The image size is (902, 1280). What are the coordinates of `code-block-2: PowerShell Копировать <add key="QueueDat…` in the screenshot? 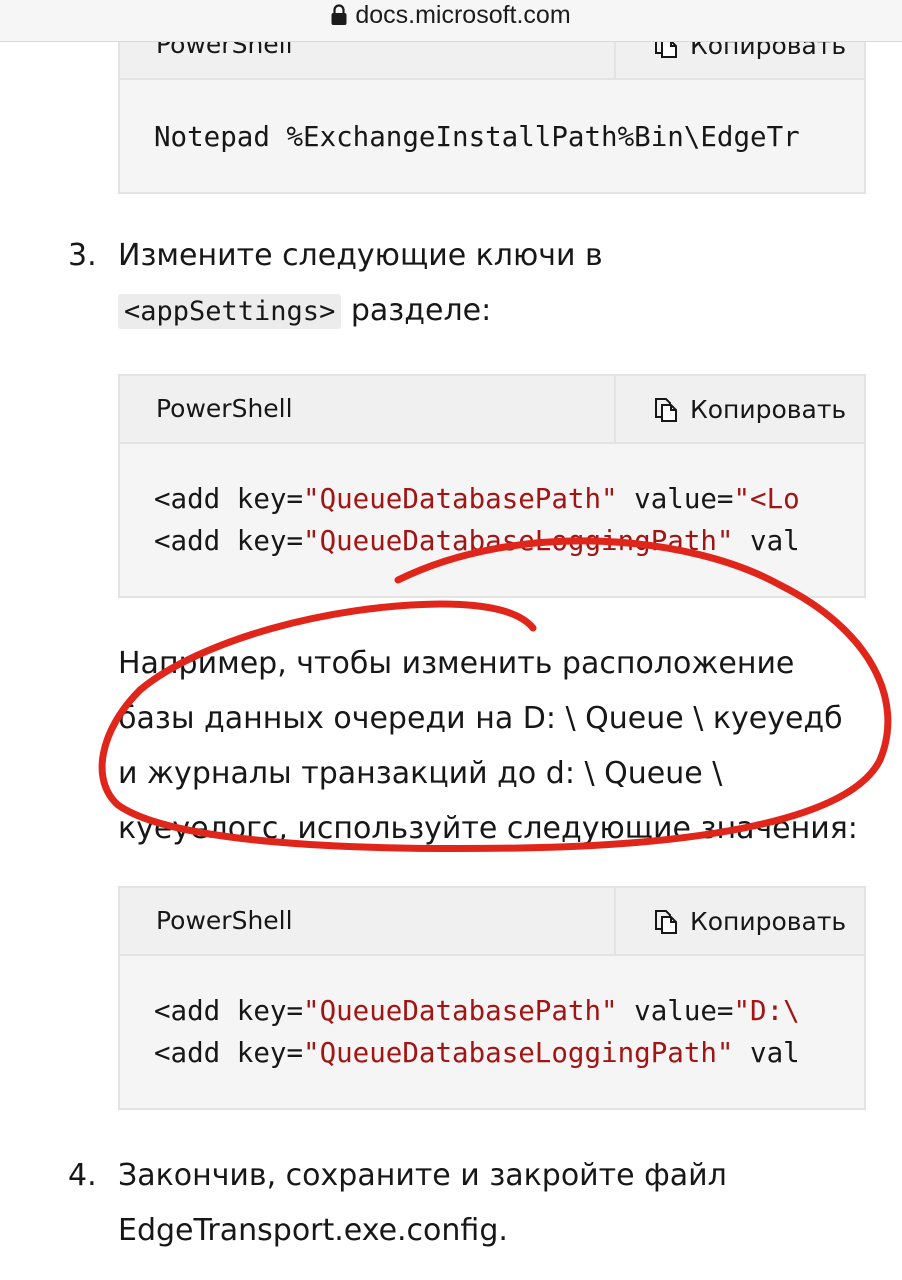 It's located at (492, 486).